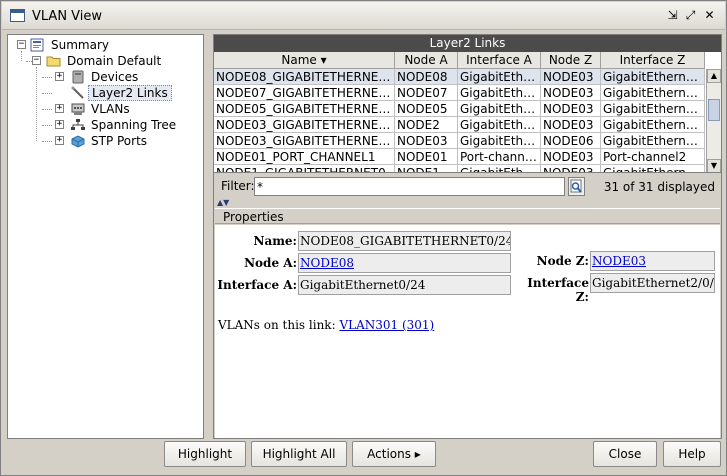 The image size is (727, 476). I want to click on scroll-thumb, so click(714, 110).